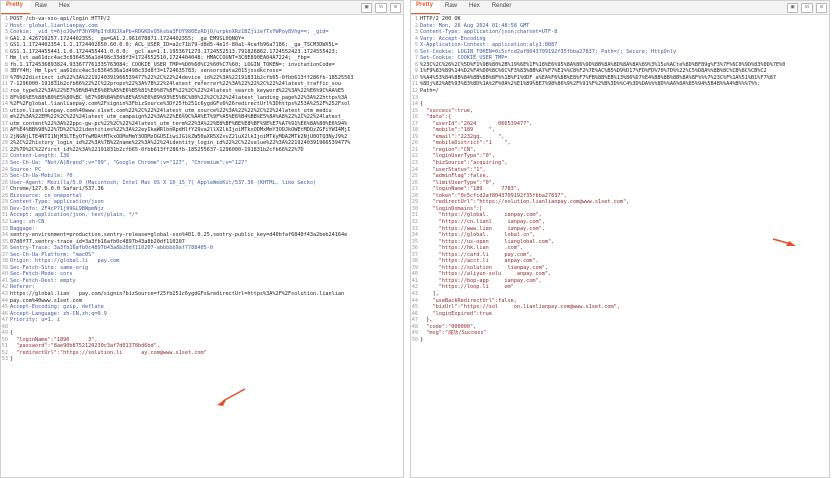 This screenshot has height=478, width=832. I want to click on request-toolbar-icons: ▣ \n ≡, so click(381, 8).